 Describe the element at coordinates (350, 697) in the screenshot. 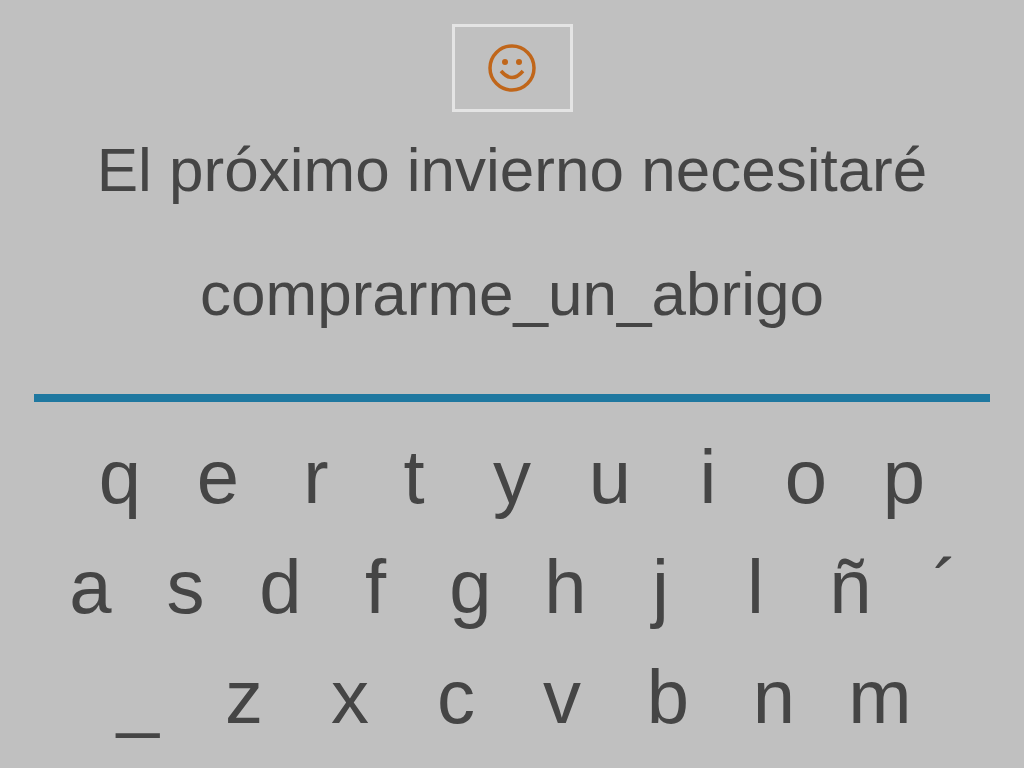

I see `letter-key: x` at that location.